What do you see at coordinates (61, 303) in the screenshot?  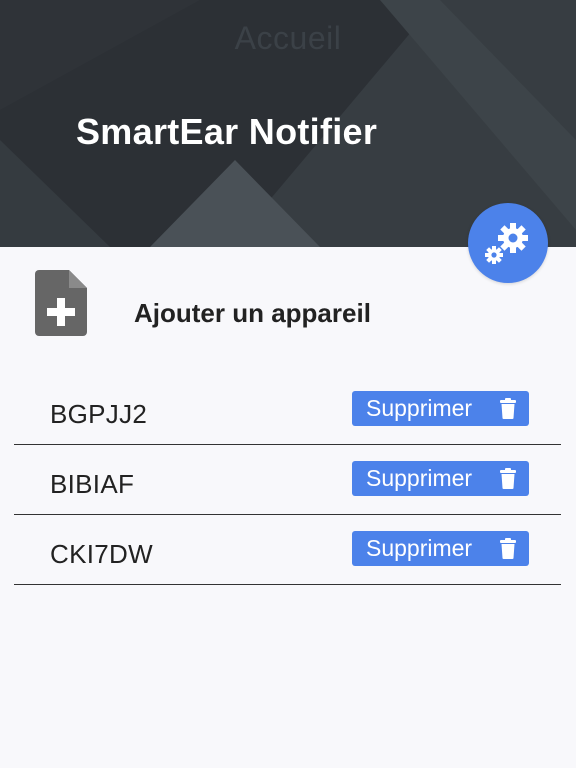 I see `file-add-icon` at bounding box center [61, 303].